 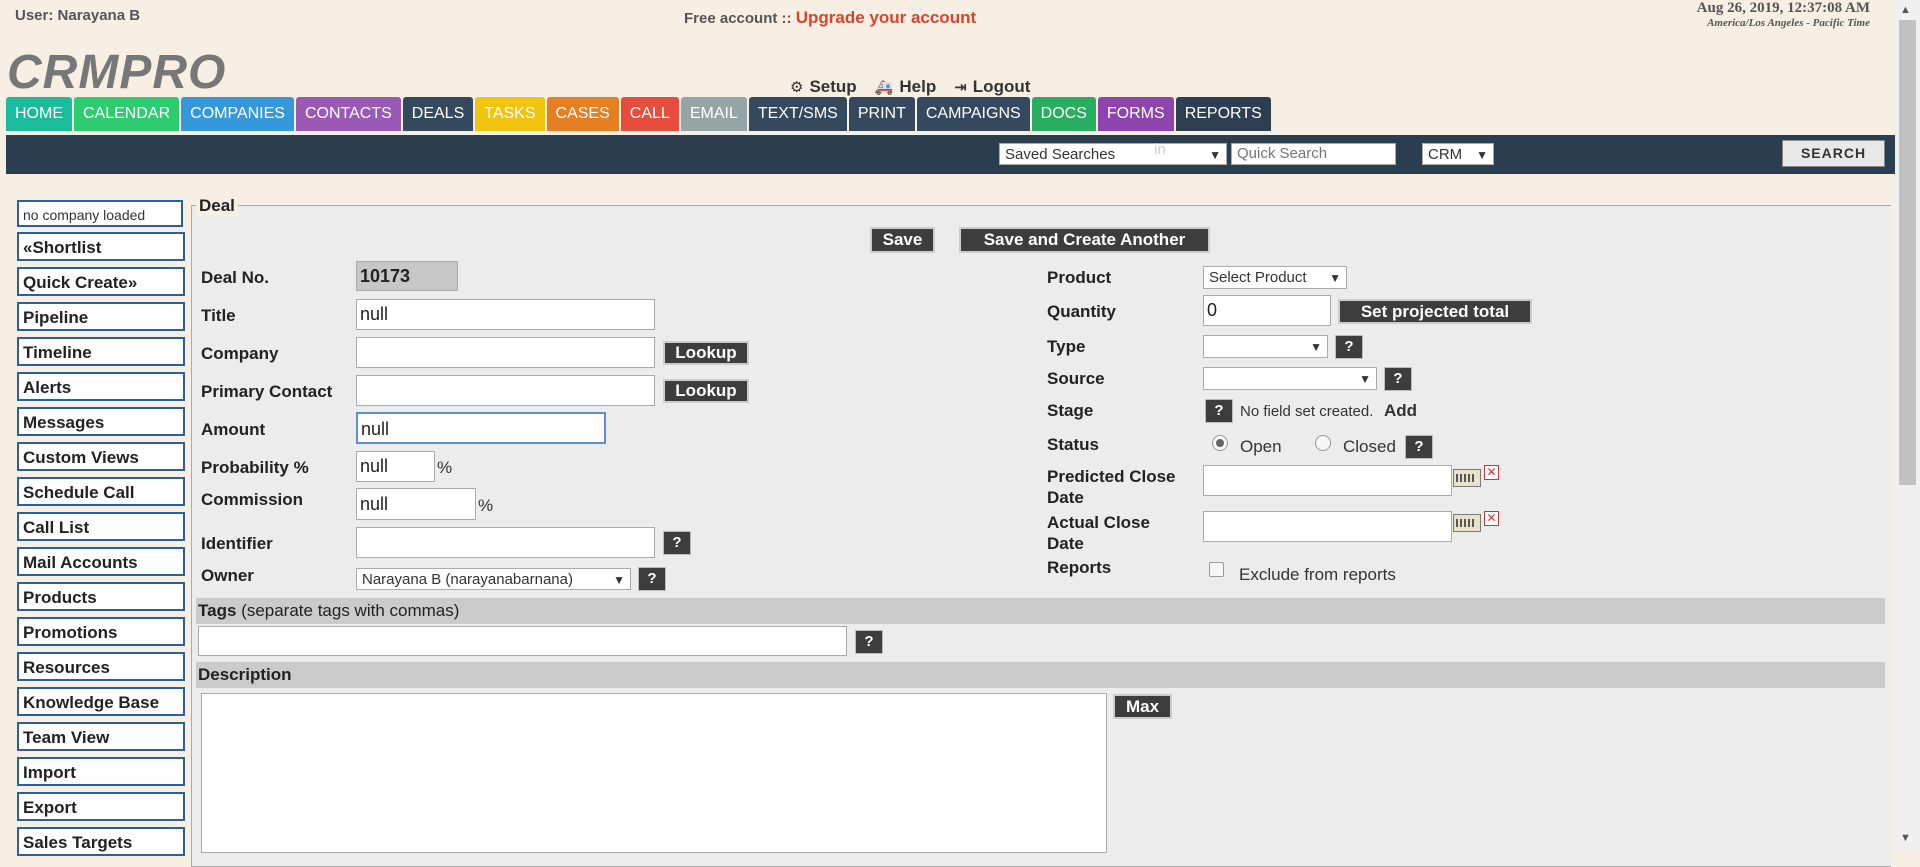 What do you see at coordinates (1098, 533) in the screenshot?
I see `actual-close-date-label: Actual Close Date` at bounding box center [1098, 533].